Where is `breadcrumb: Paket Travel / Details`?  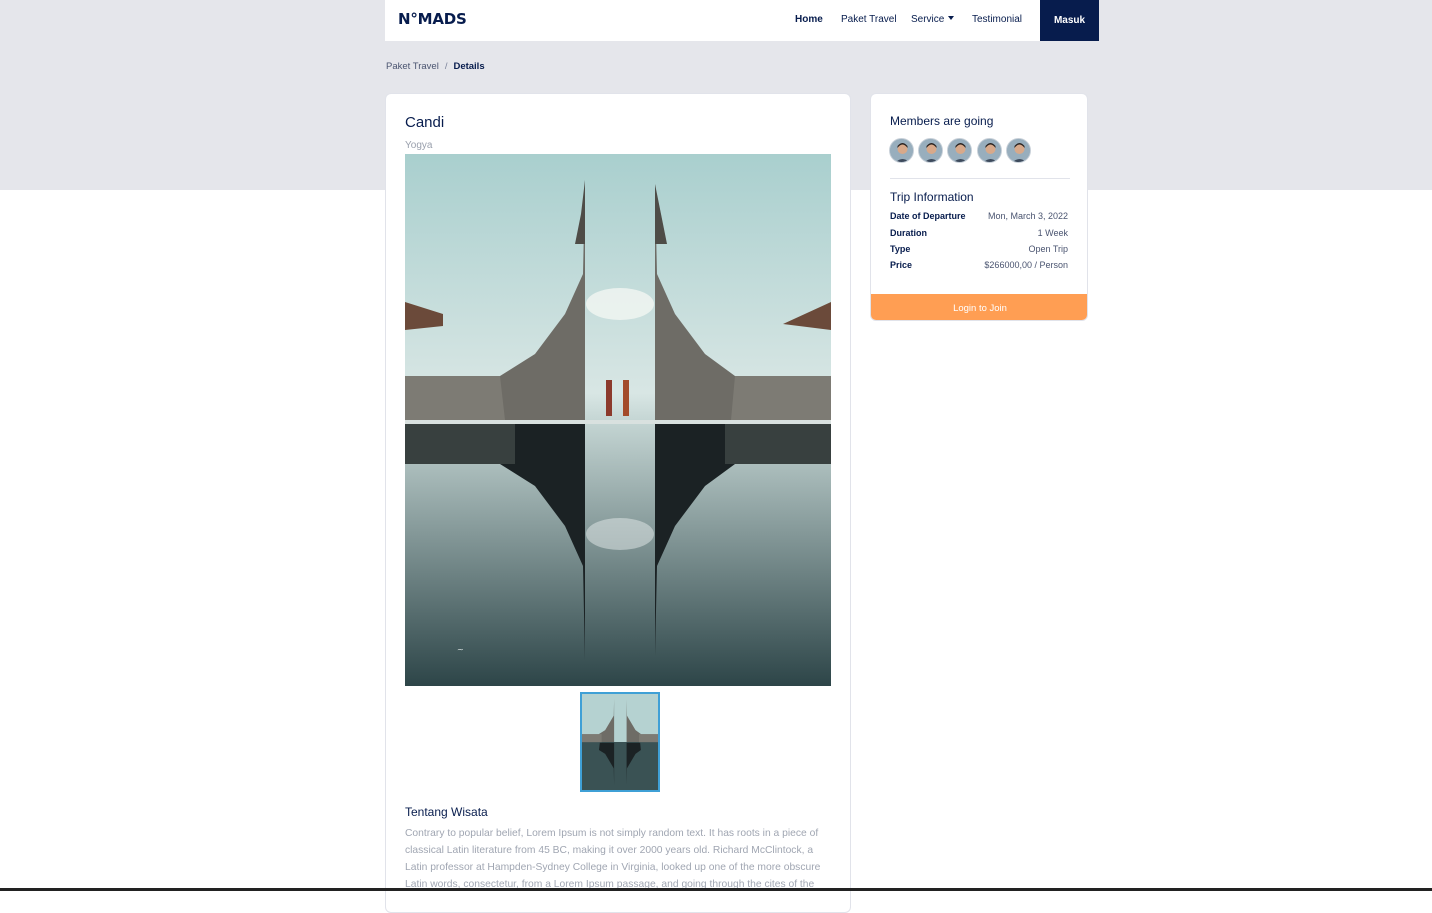
breadcrumb: Paket Travel / Details is located at coordinates (435, 66).